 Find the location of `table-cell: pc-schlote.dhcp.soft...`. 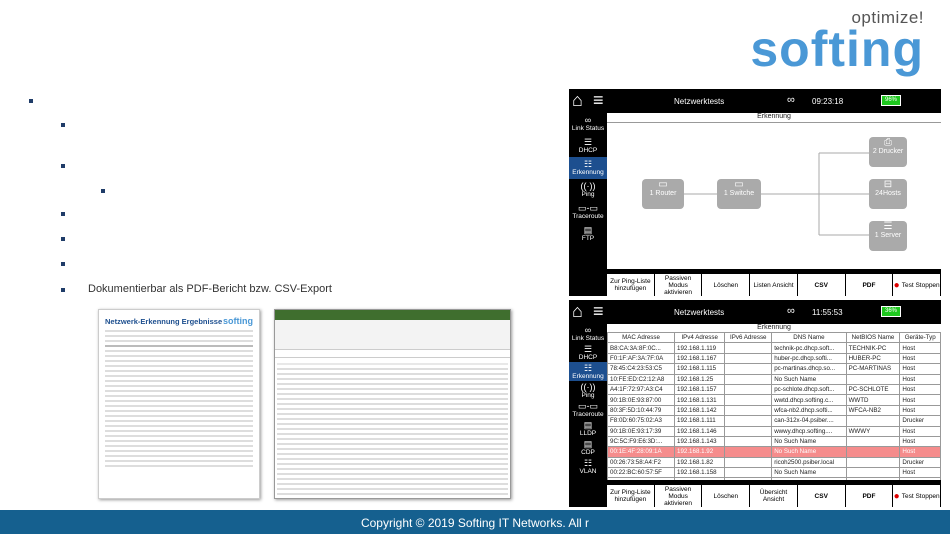

table-cell: pc-schlote.dhcp.soft... is located at coordinates (809, 389).